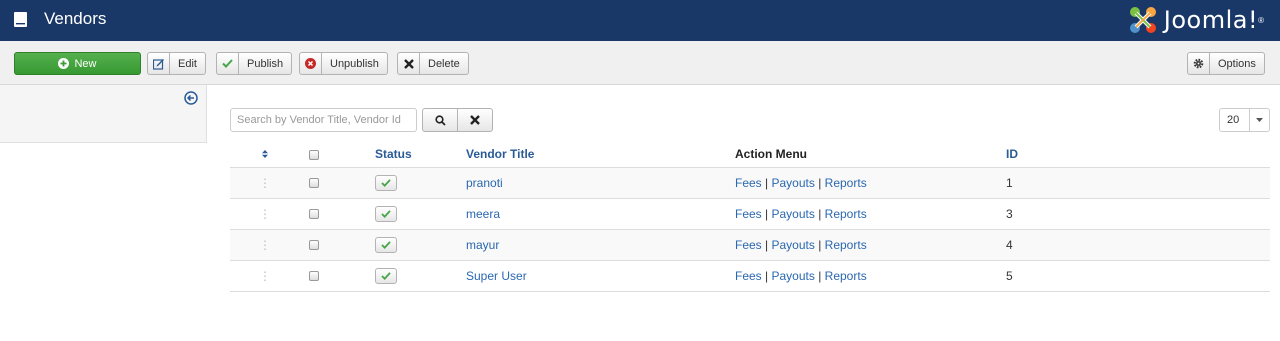 This screenshot has width=1280, height=341. Describe the element at coordinates (103, 114) in the screenshot. I see `sidebar` at that location.